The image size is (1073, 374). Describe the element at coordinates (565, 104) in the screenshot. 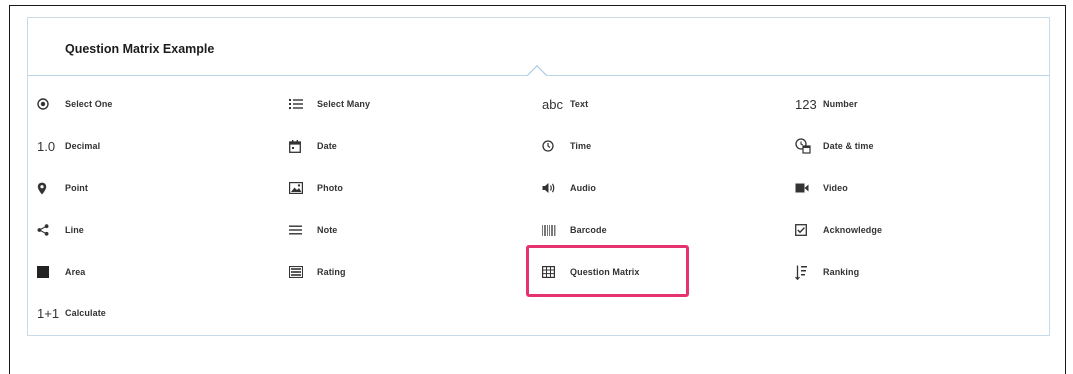

I see `type-text: abc Text` at that location.